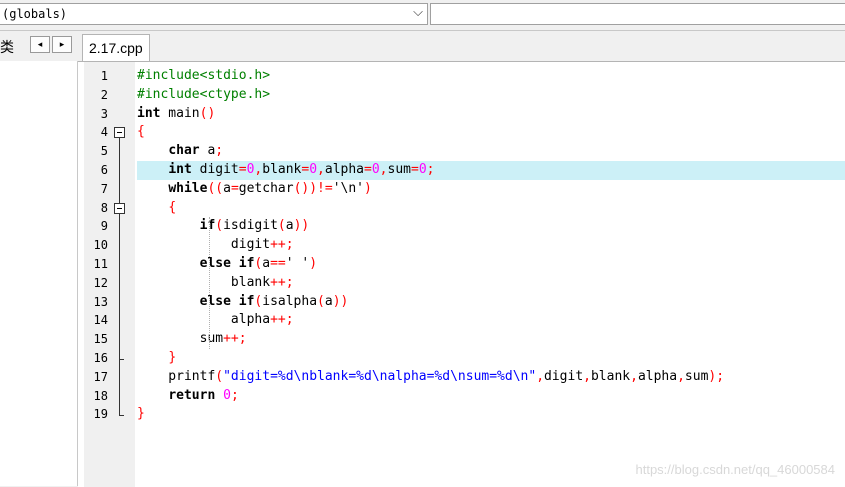  Describe the element at coordinates (461, 245) in the screenshot. I see `code-line: 10 digit++;` at that location.